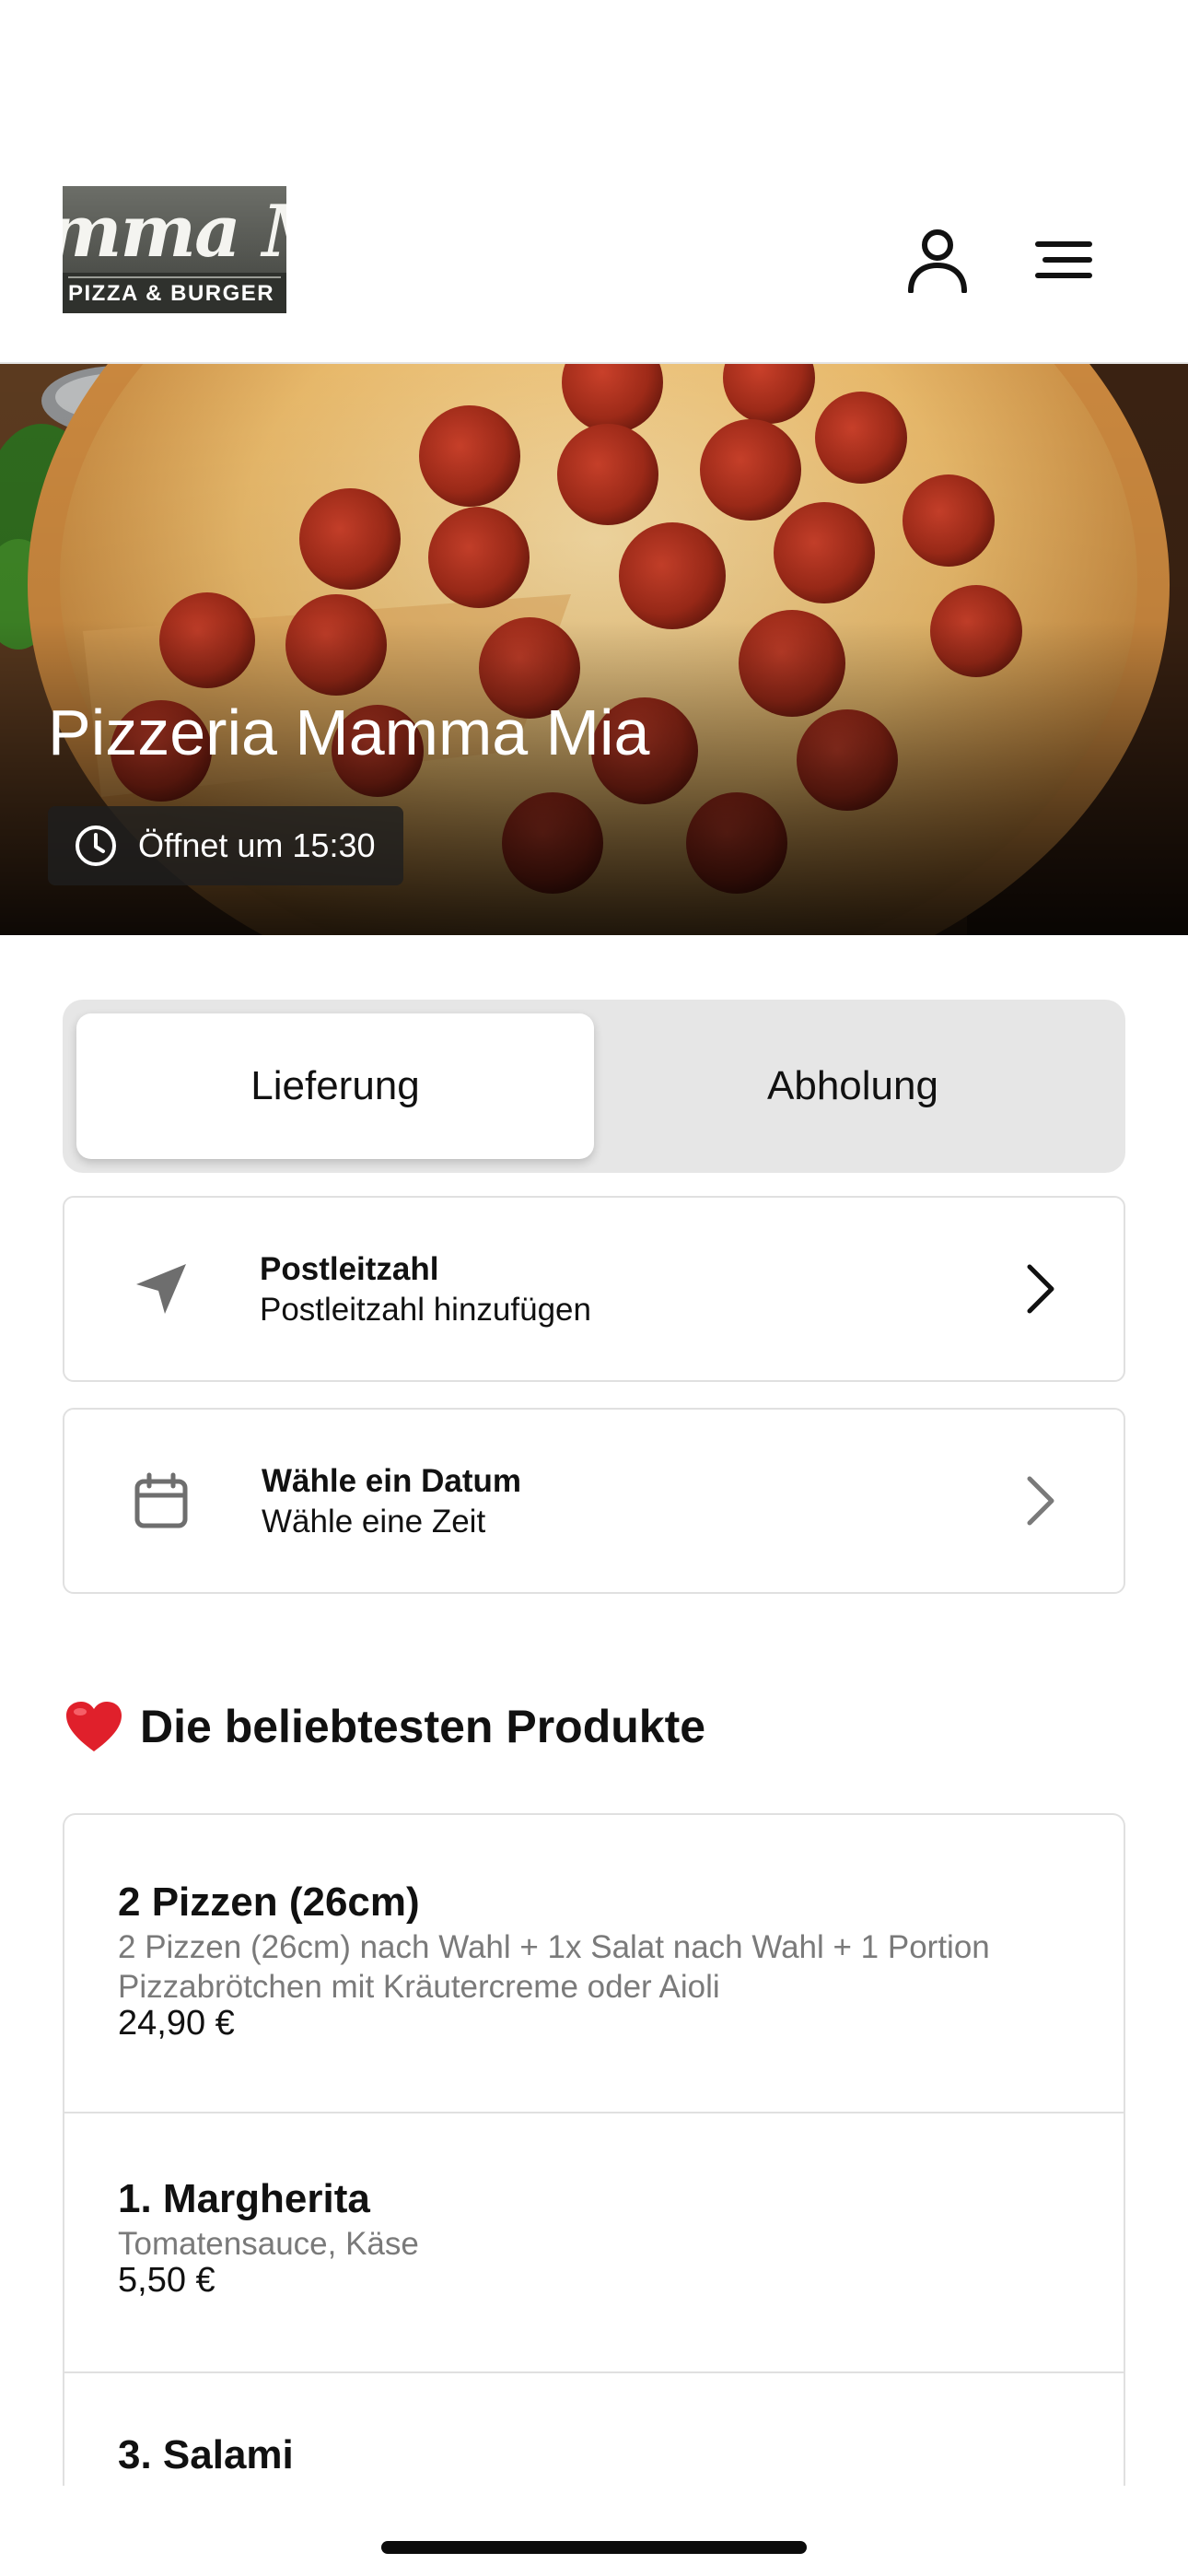 The image size is (1188, 2576). I want to click on heart-icon, so click(94, 1726).